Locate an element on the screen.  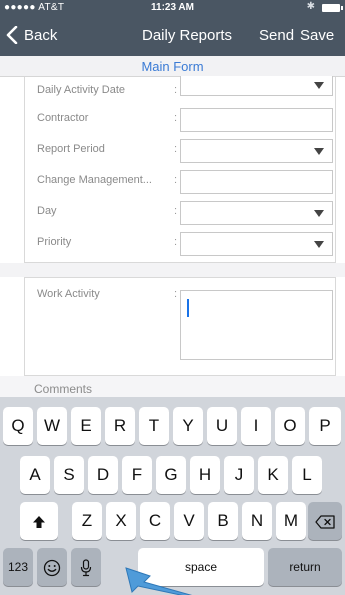
key-y: Y is located at coordinates (188, 426).